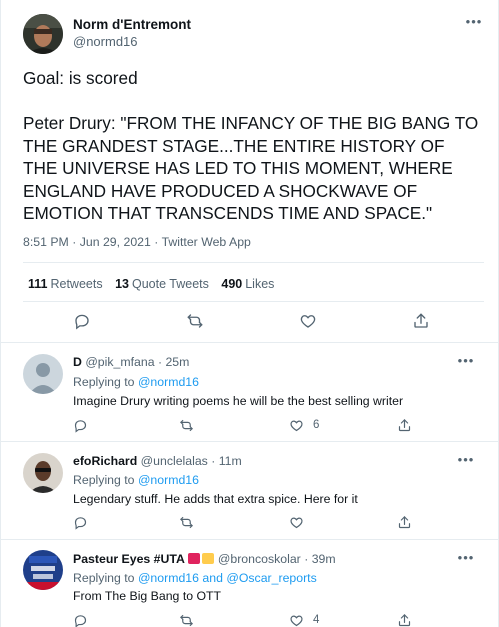 The width and height of the screenshot is (499, 627). What do you see at coordinates (119, 362) in the screenshot?
I see `reply-author-handle: @pik_mfana` at bounding box center [119, 362].